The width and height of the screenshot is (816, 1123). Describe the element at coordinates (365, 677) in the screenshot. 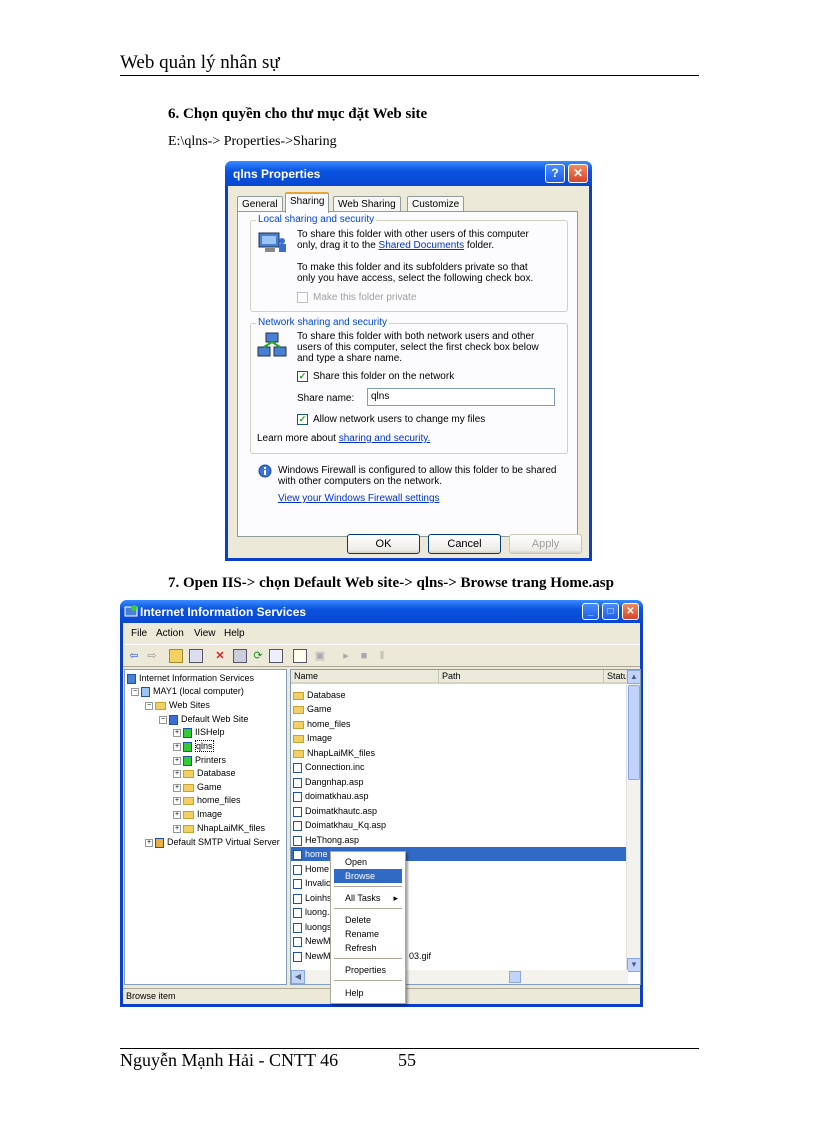

I see `column-name: Name` at that location.